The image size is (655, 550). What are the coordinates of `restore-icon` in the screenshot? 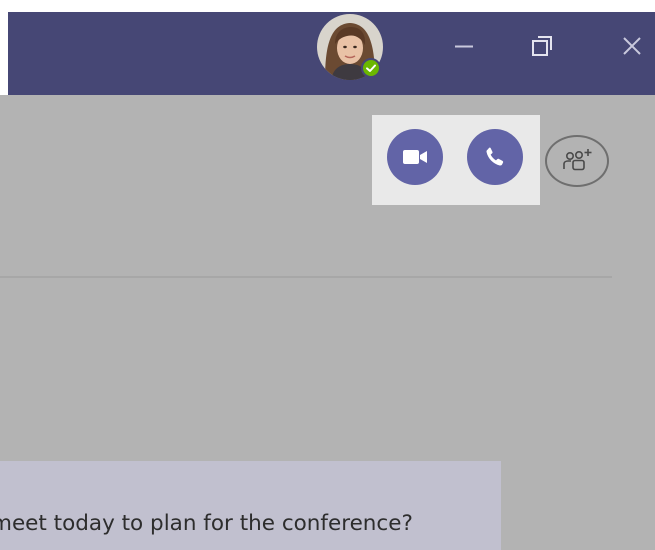 It's located at (542, 46).